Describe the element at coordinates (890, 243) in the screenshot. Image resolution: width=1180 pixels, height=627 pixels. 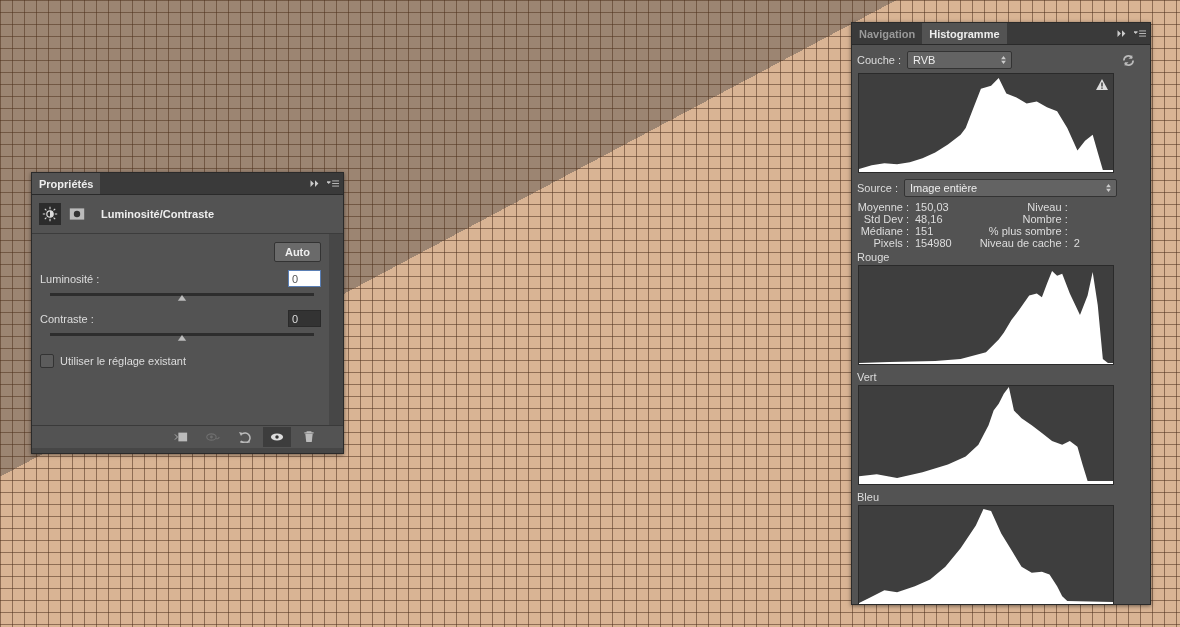
I see `stat-label: Pixels :` at that location.